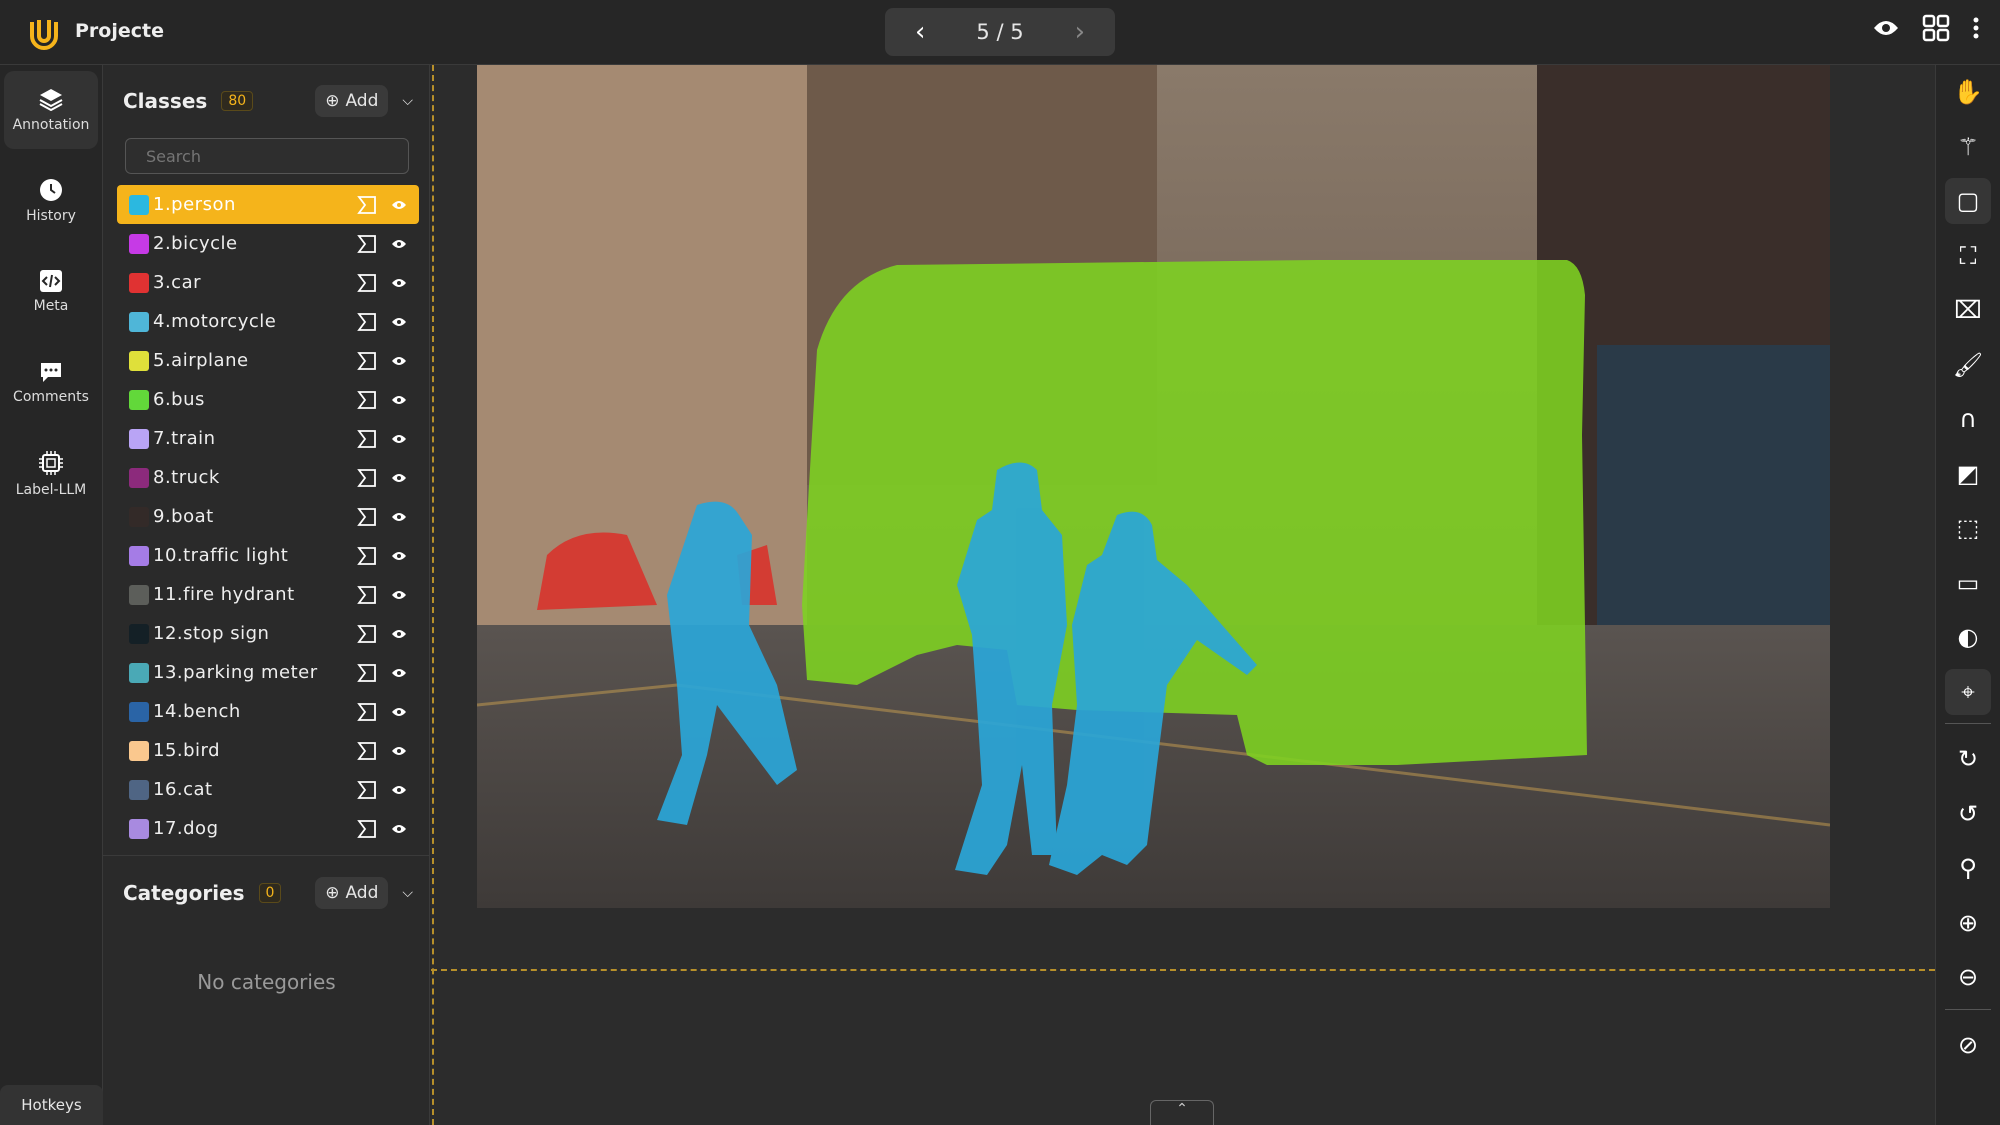 The image size is (2000, 1125). I want to click on edit-points-icon: ⬚, so click(1968, 528).